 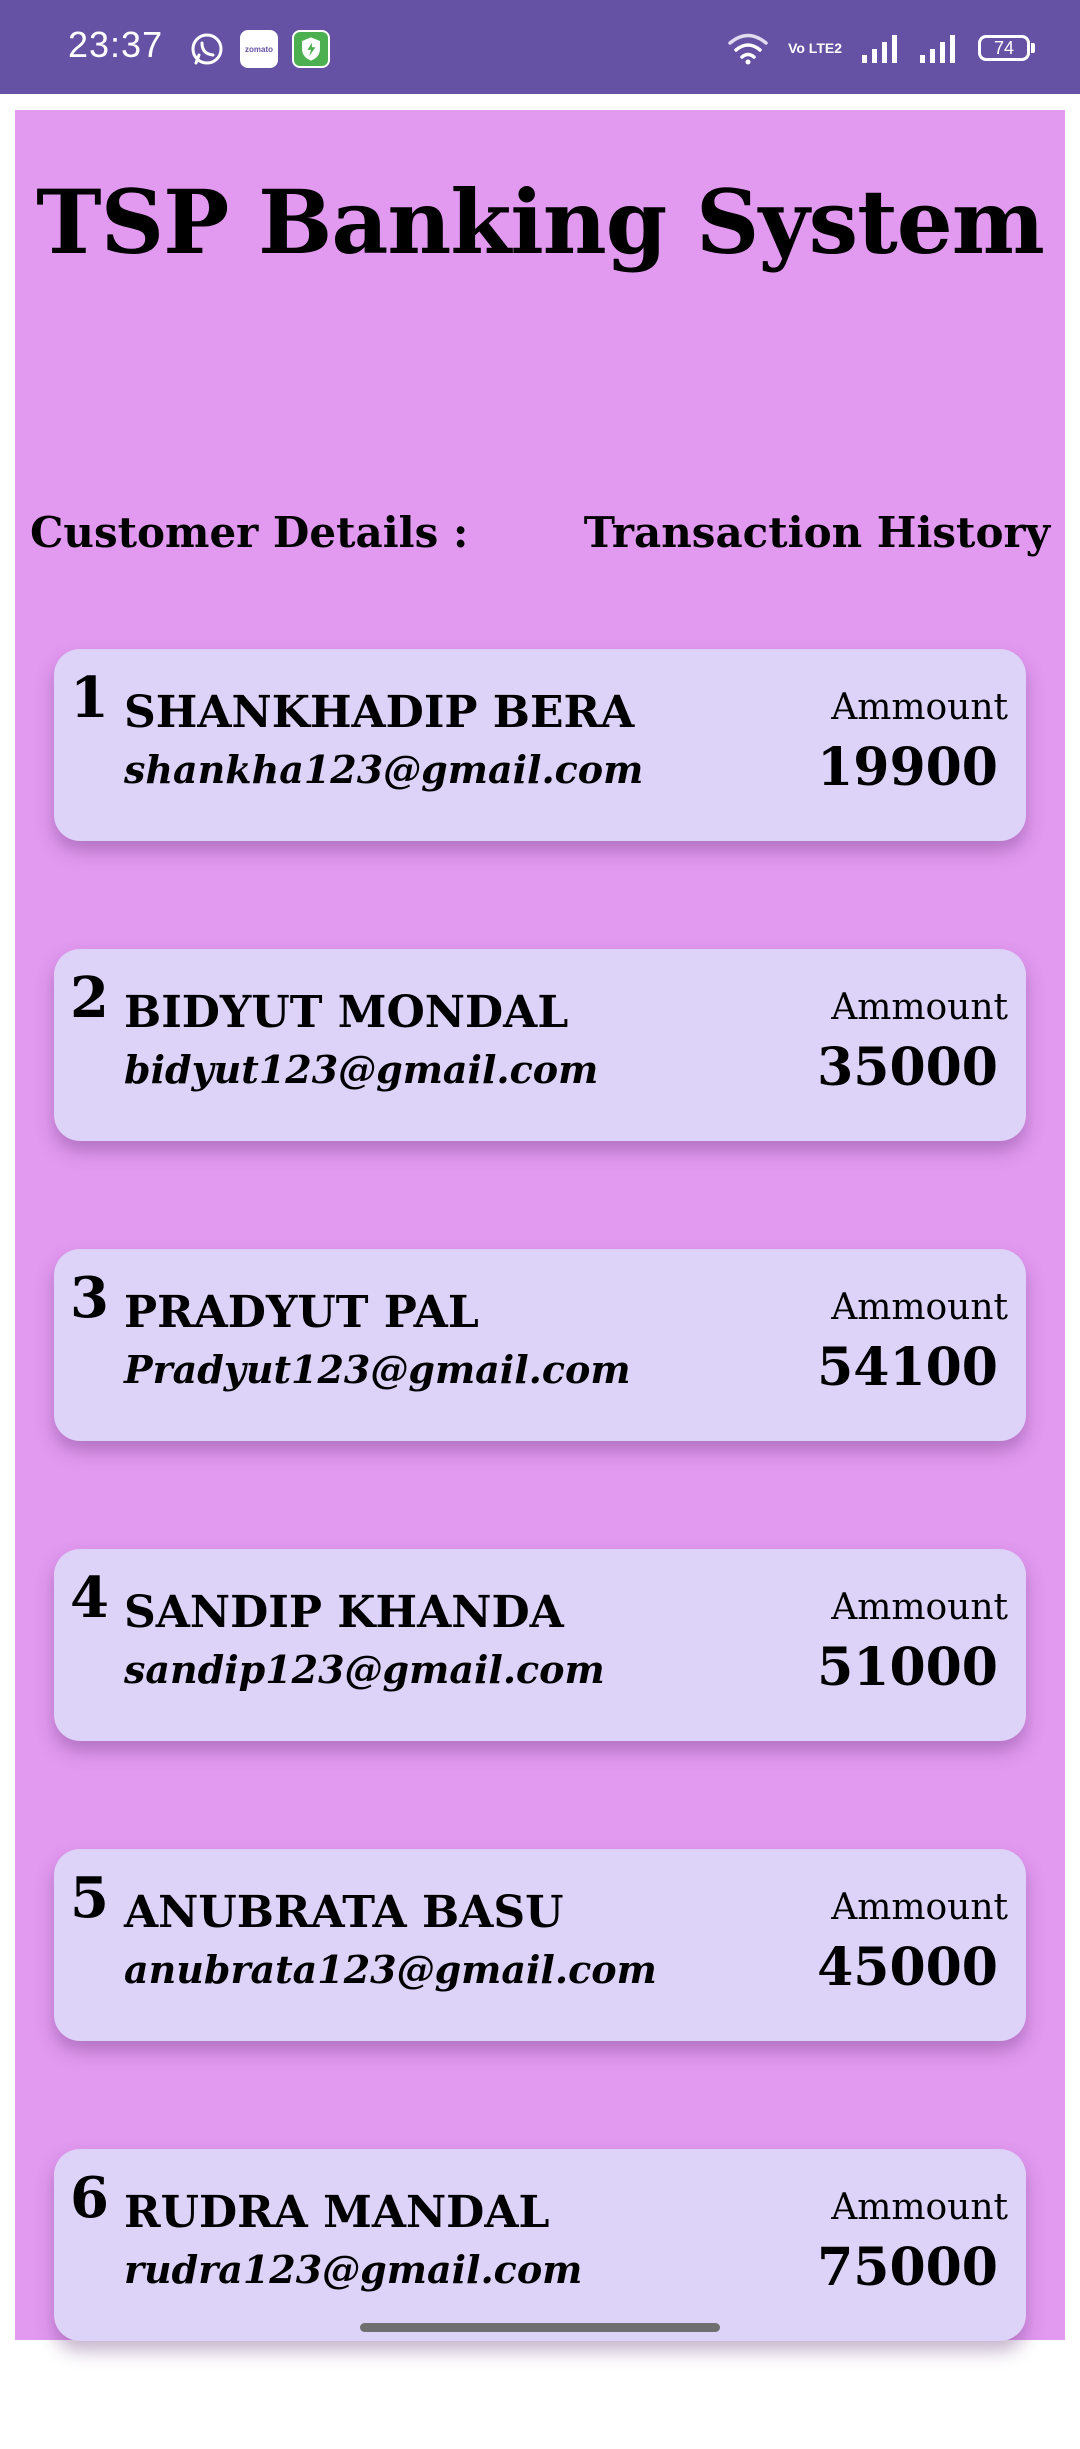 What do you see at coordinates (344, 1912) in the screenshot?
I see `customer-name: ANUBRATA BASU` at bounding box center [344, 1912].